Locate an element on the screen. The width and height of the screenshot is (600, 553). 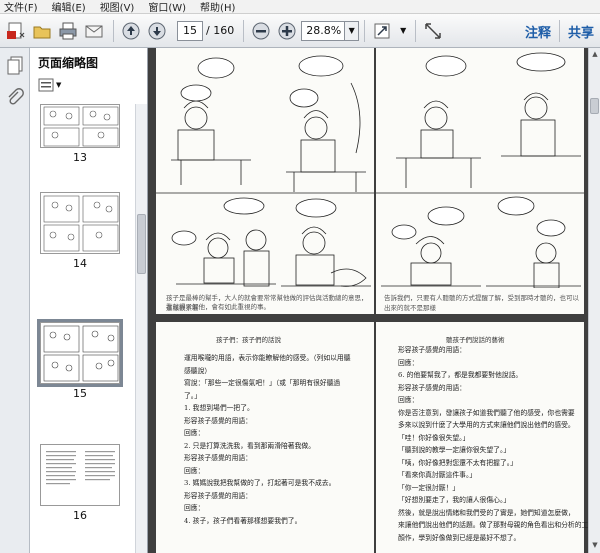
page-caption: 告訴我們，只要有人聽聽的方式提醒了解，受到那時才聽的，也可以出來的就不是那樣 is located at coordinates (481, 303).